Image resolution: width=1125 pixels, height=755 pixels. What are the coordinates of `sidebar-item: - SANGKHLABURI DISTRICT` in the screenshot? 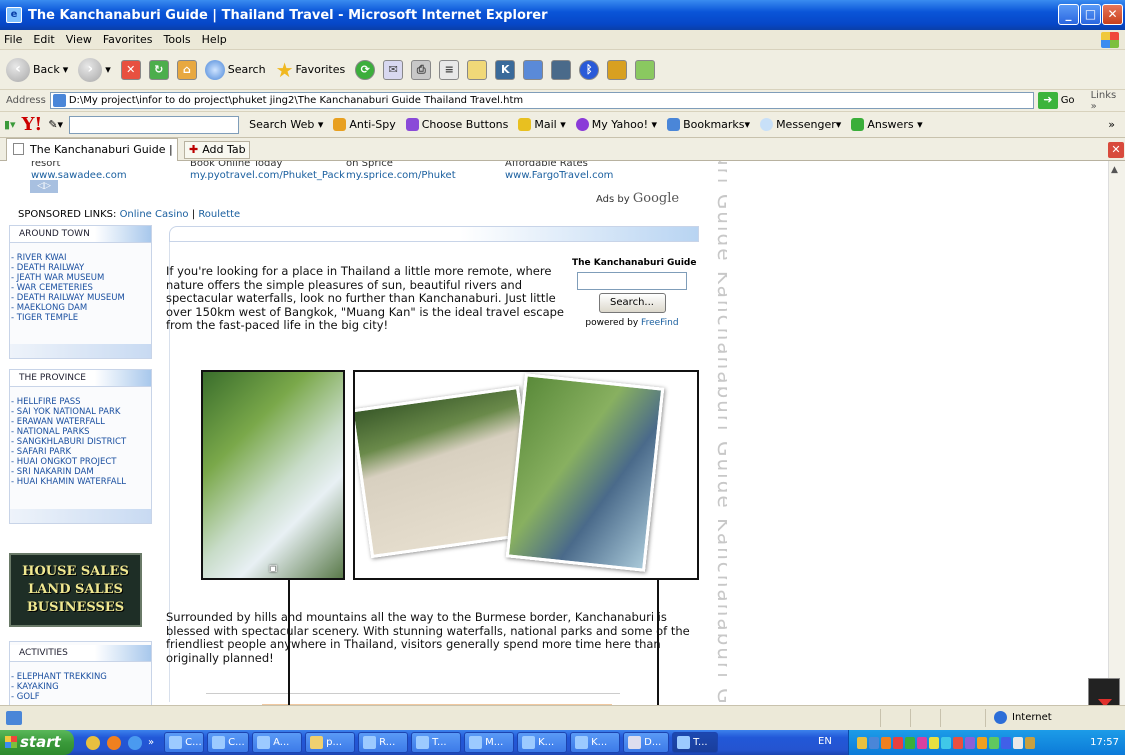 It's located at (80, 442).